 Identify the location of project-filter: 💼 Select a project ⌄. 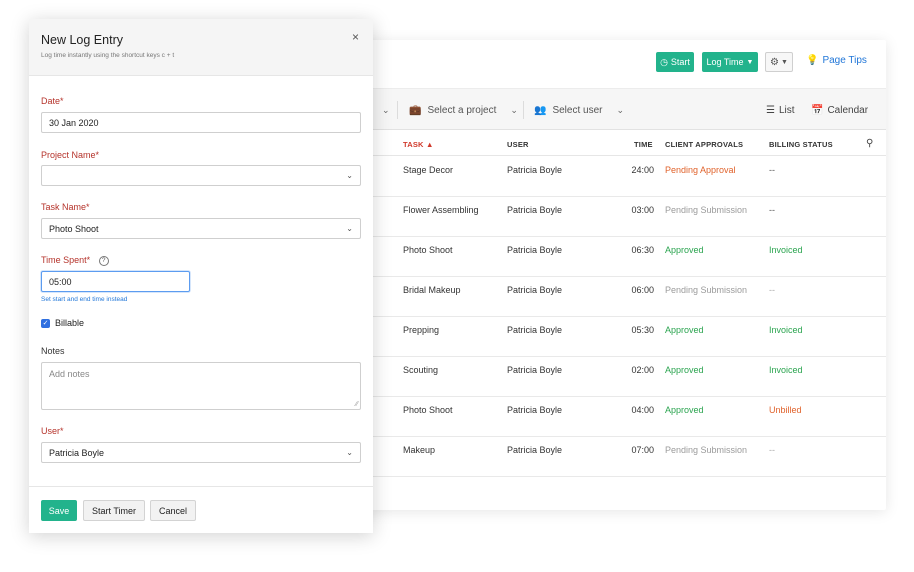
(463, 110).